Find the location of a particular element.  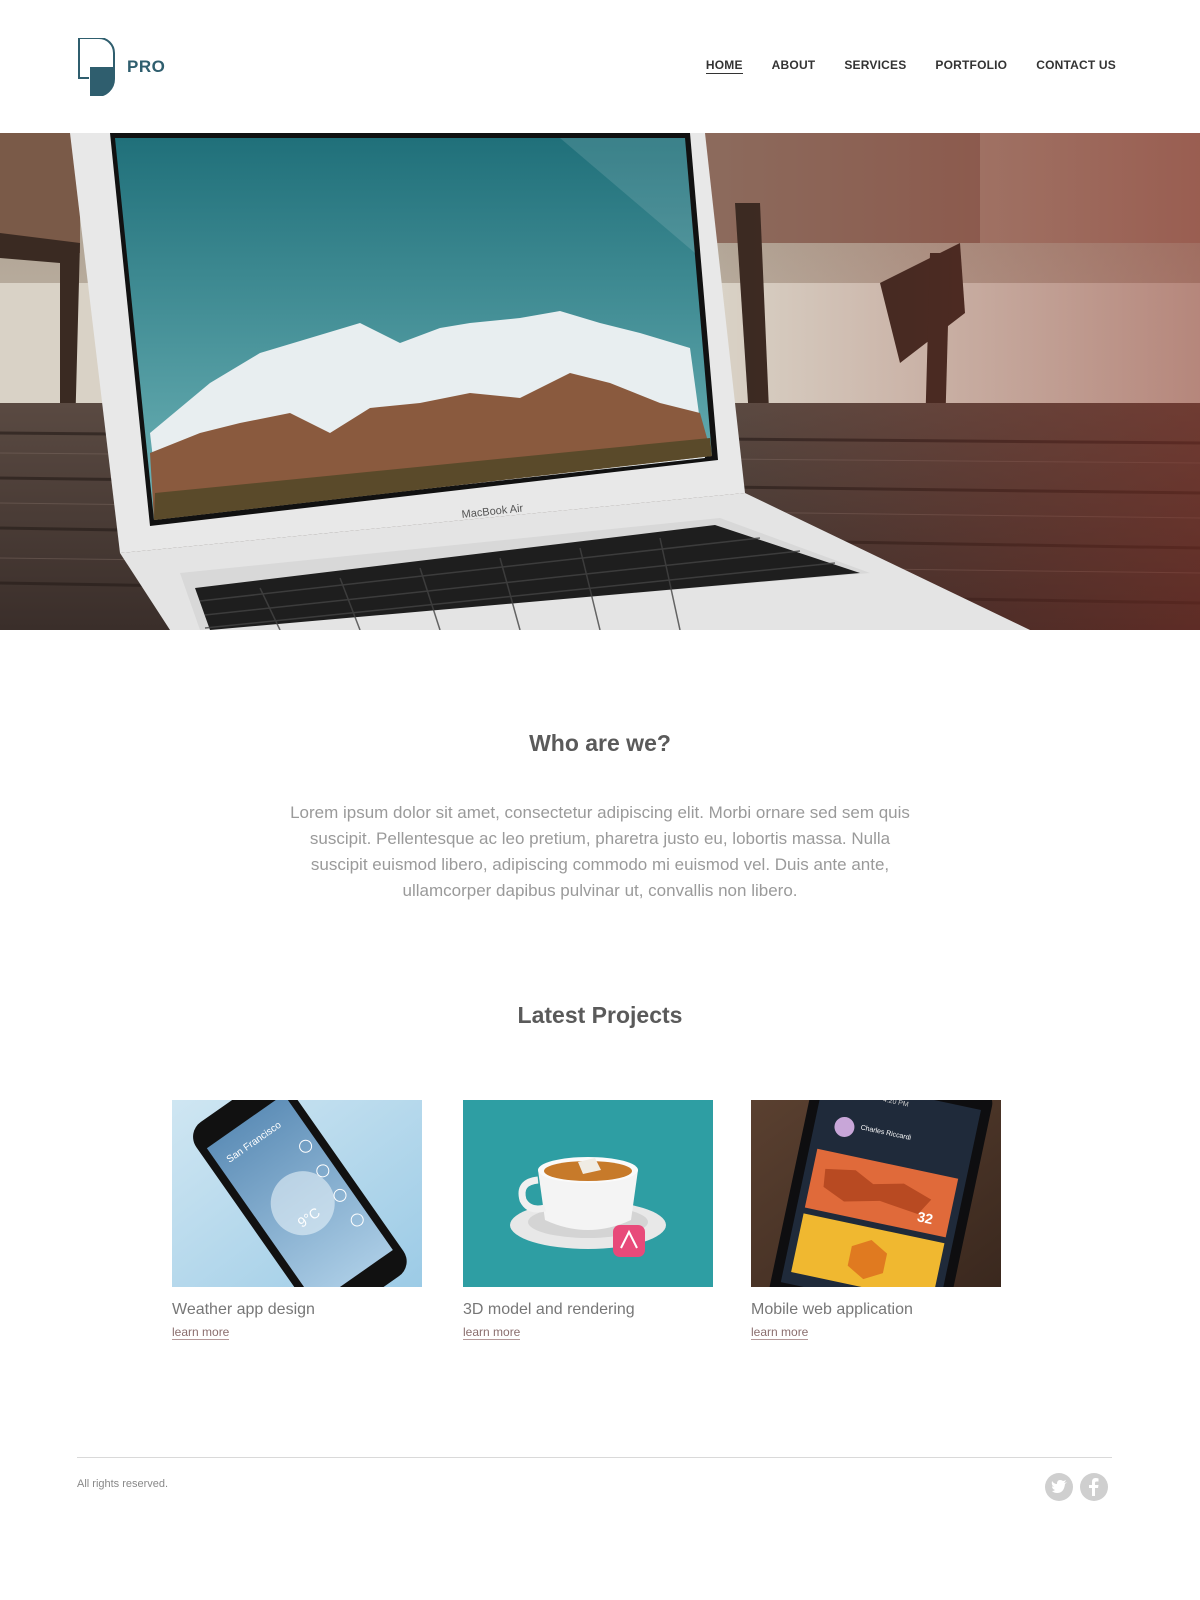

logo-text: PRO is located at coordinates (146, 66).